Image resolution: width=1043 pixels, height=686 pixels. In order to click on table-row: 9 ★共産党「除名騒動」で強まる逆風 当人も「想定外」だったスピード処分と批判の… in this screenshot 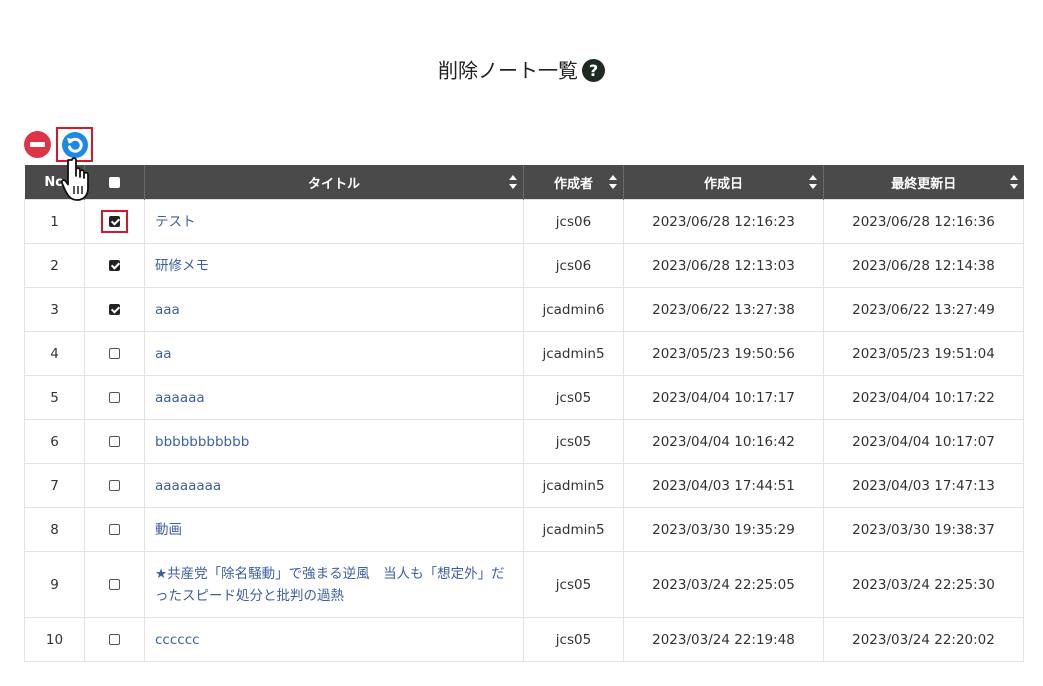, I will do `click(524, 584)`.